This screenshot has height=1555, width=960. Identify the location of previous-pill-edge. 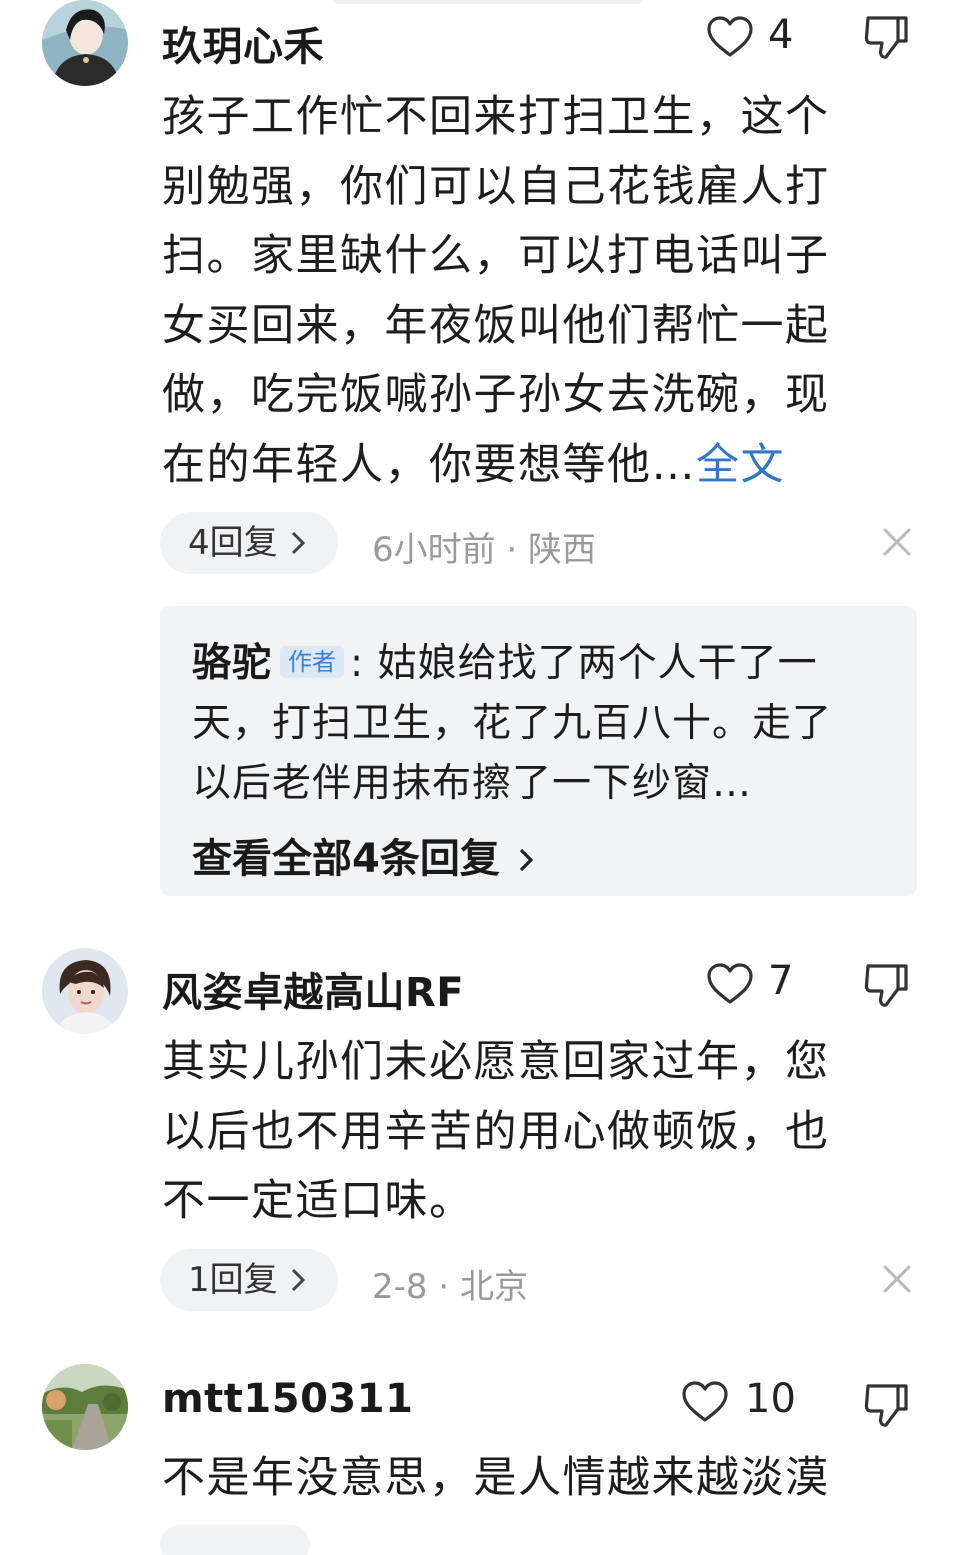
(487, 2).